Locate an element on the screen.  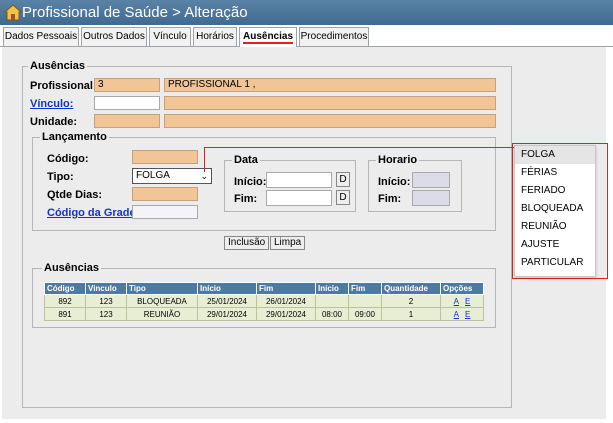
tab-vinculo: Vínculo is located at coordinates (170, 36).